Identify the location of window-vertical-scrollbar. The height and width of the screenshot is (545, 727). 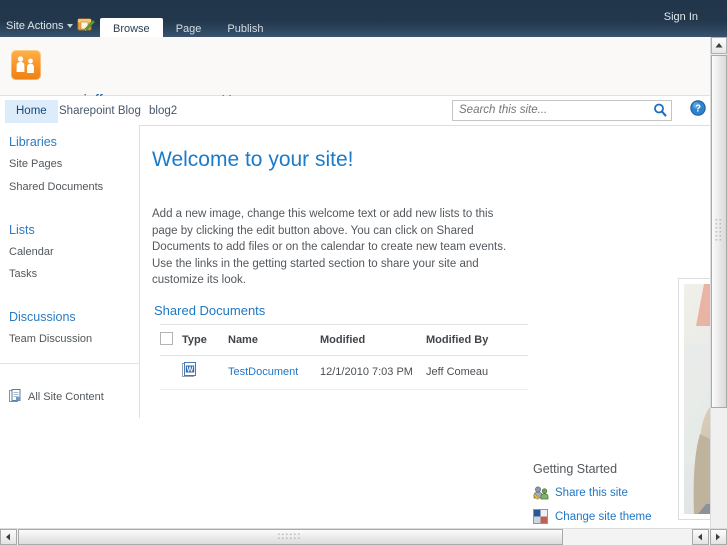
(718, 282).